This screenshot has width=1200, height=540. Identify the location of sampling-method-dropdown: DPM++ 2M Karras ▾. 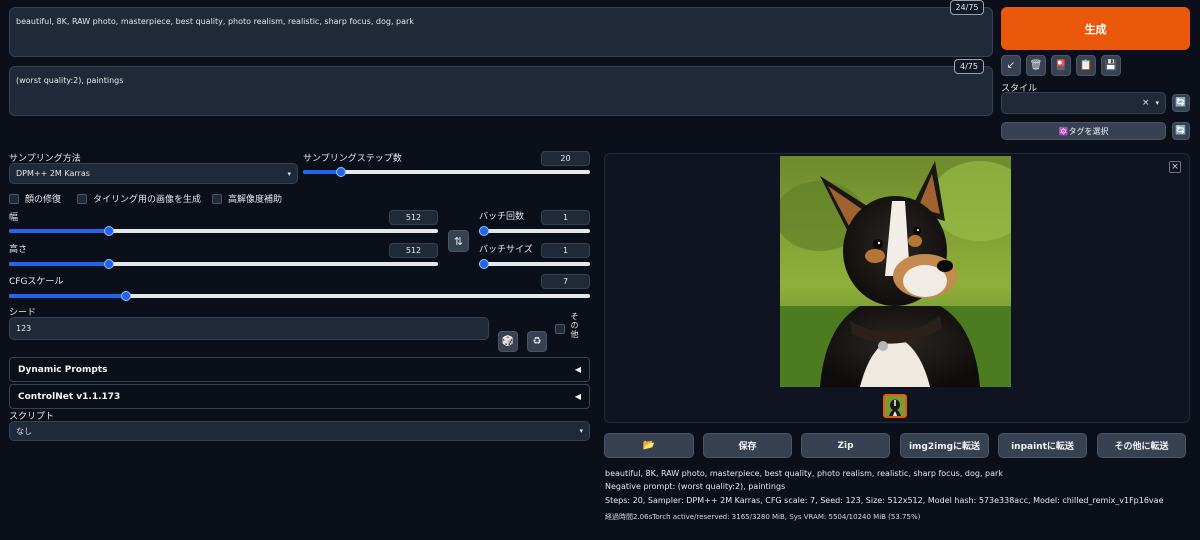
(153, 173).